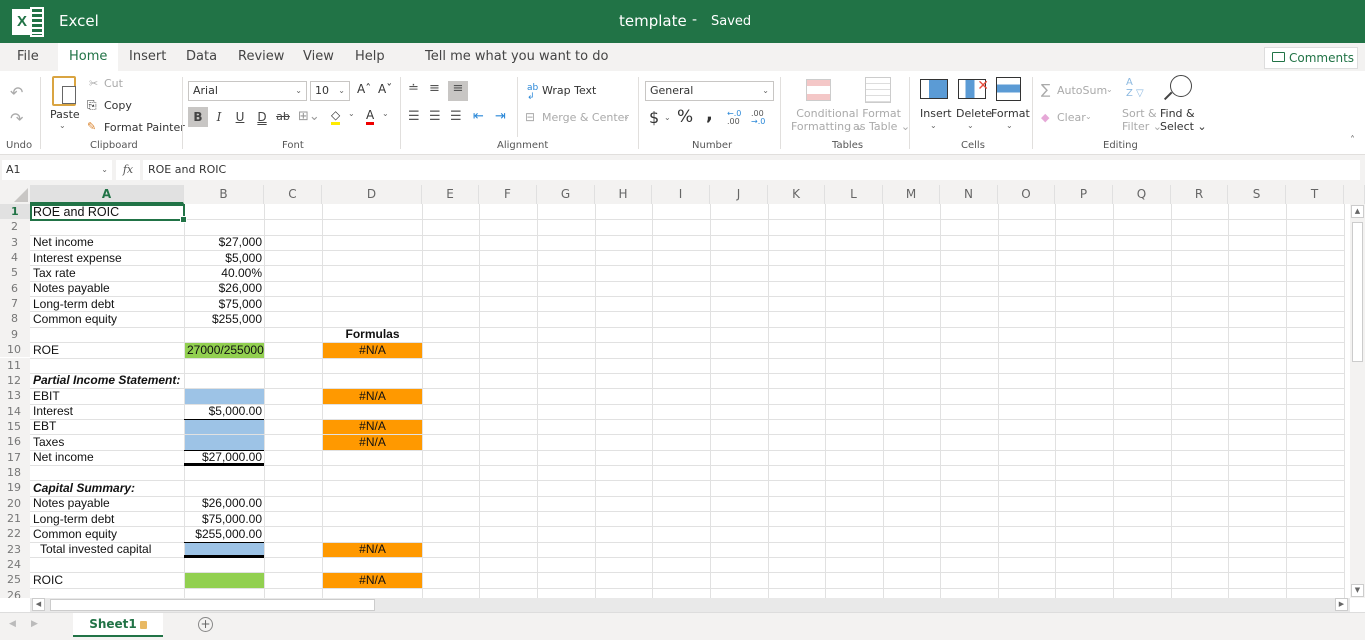 The image size is (1365, 640). Describe the element at coordinates (15, 519) in the screenshot. I see `row-header-21: 21` at that location.